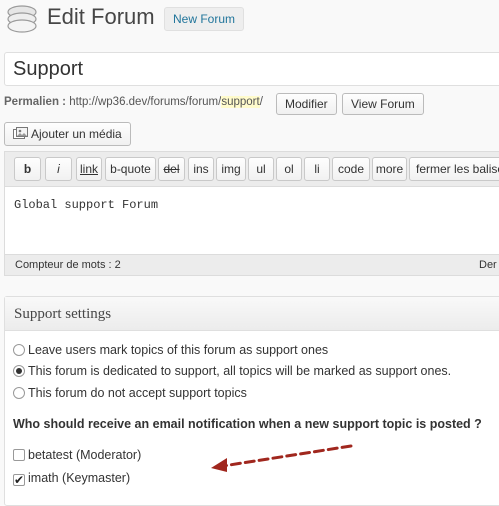 The width and height of the screenshot is (499, 506). Describe the element at coordinates (130, 169) in the screenshot. I see `qt-blockquote-button: b-quote` at that location.